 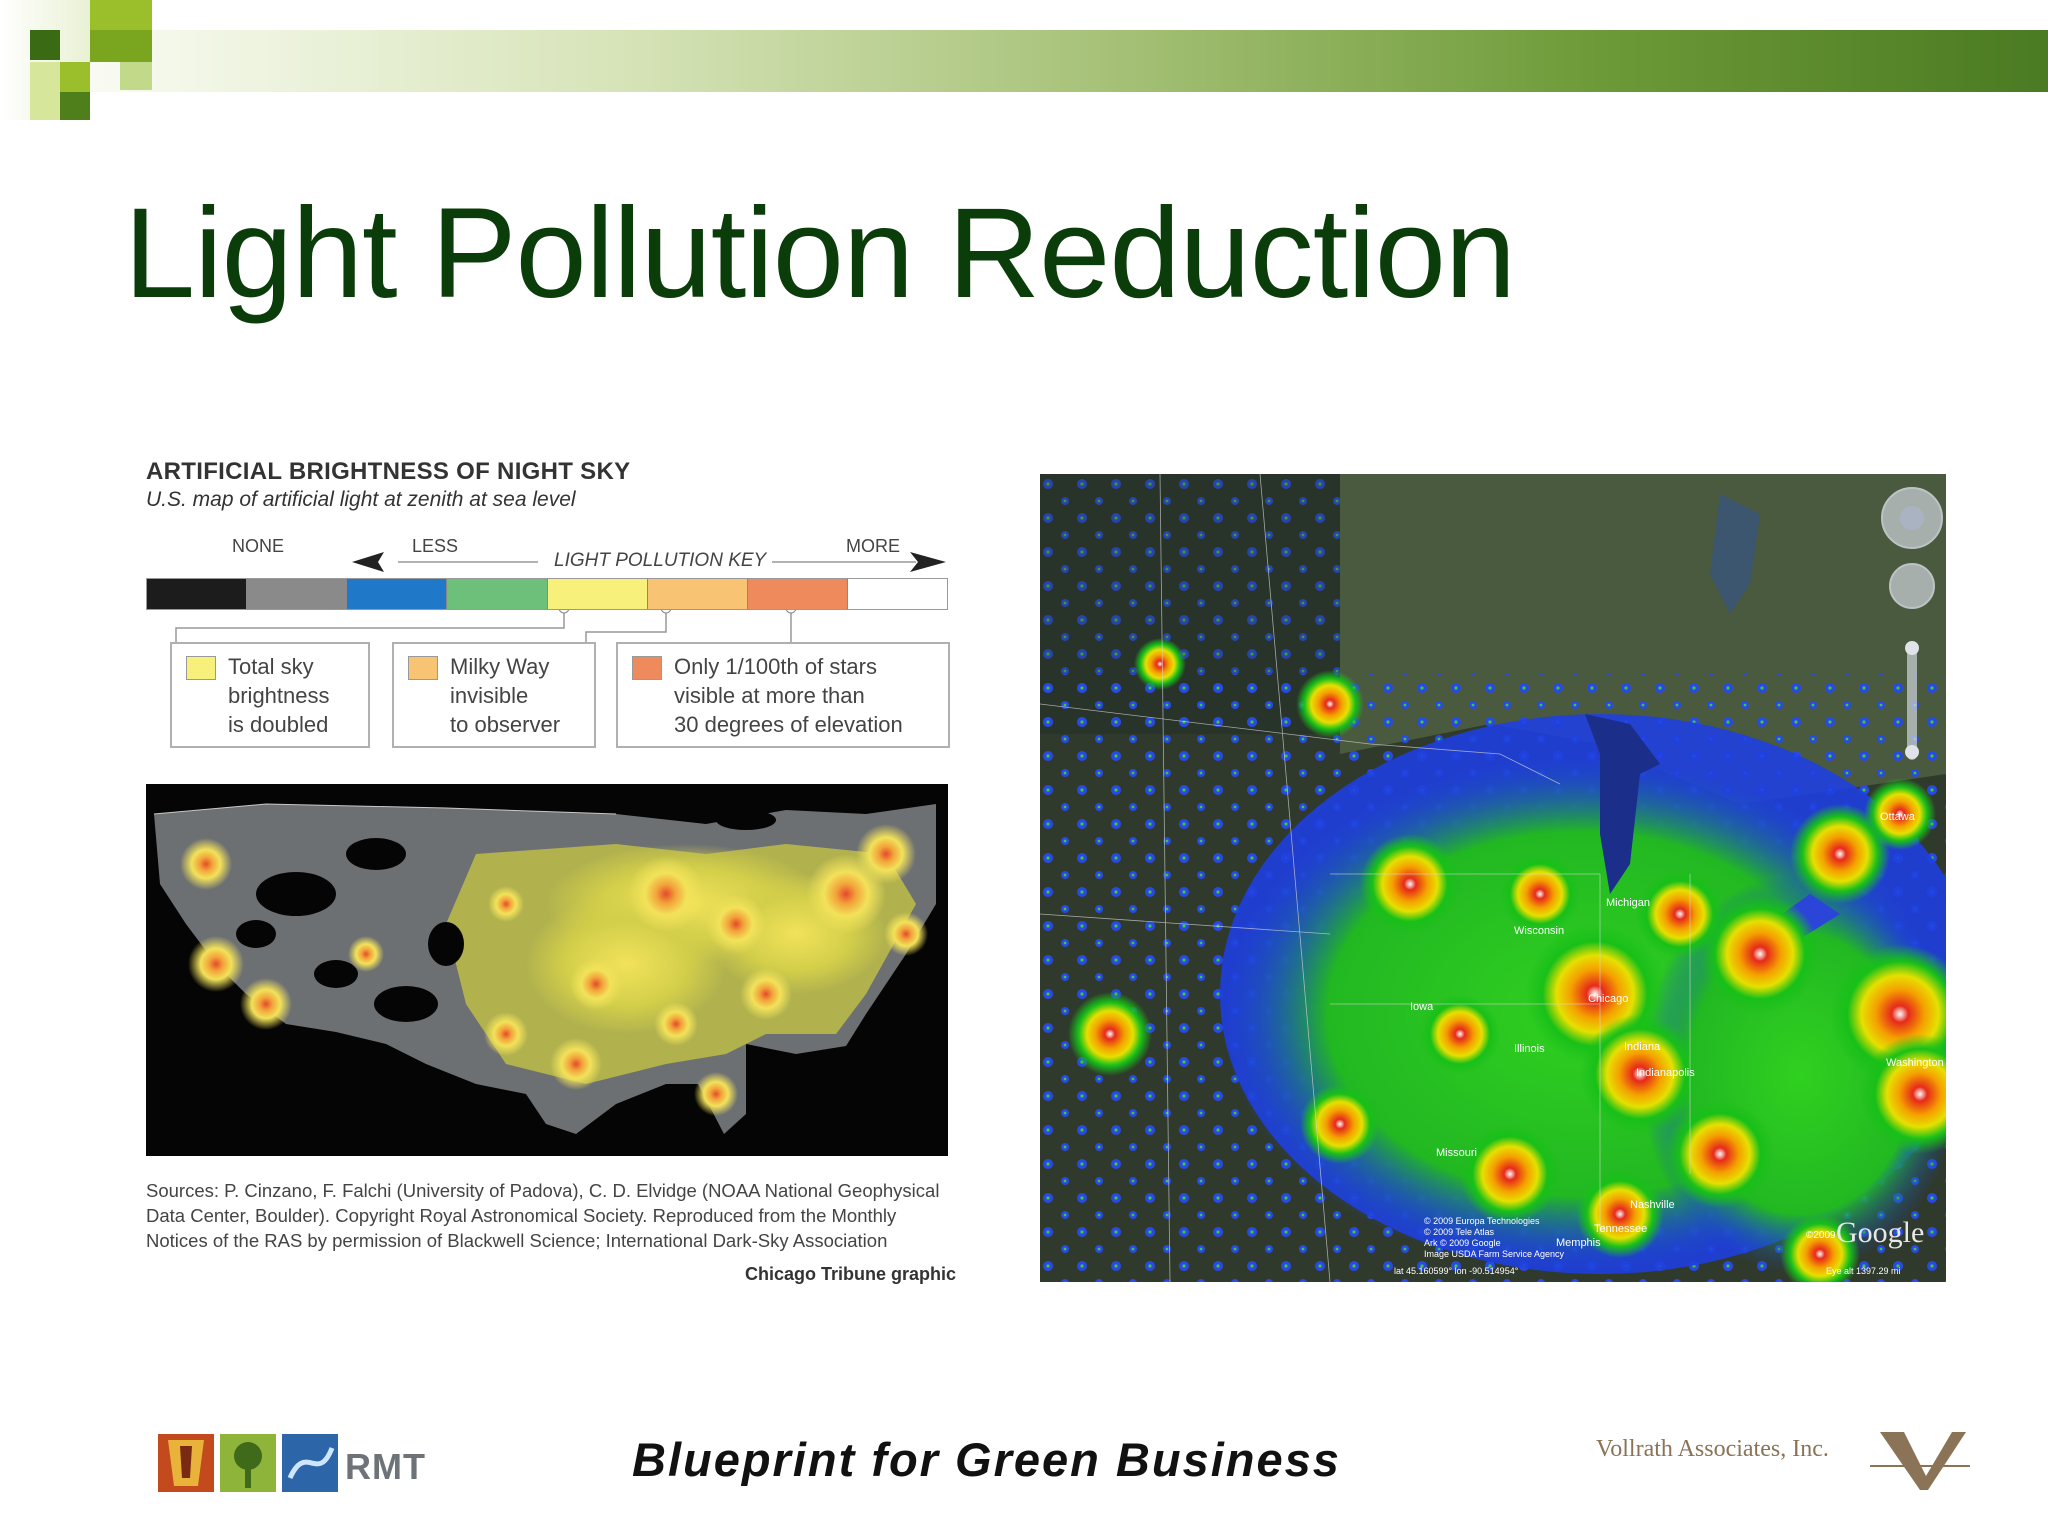 What do you see at coordinates (1608, 999) in the screenshot?
I see `map-label-chicago: Chicago` at bounding box center [1608, 999].